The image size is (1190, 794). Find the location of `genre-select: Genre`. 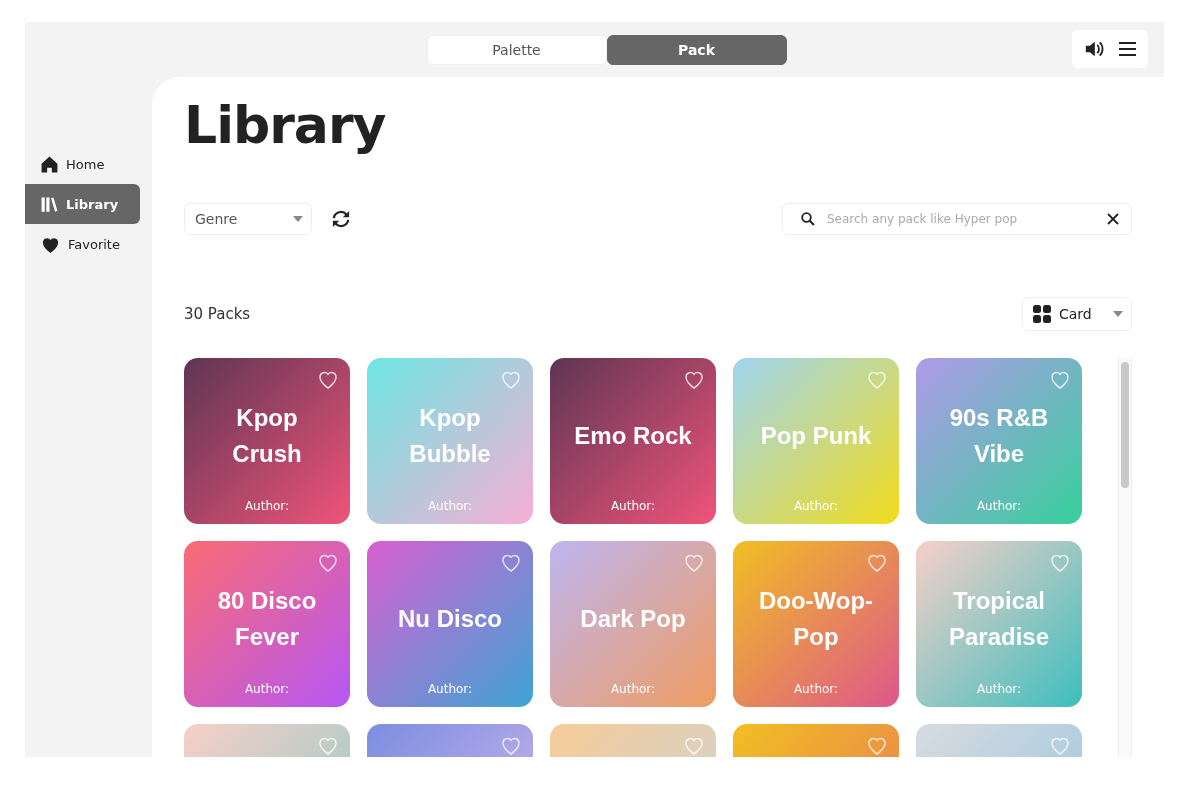

genre-select: Genre is located at coordinates (248, 219).